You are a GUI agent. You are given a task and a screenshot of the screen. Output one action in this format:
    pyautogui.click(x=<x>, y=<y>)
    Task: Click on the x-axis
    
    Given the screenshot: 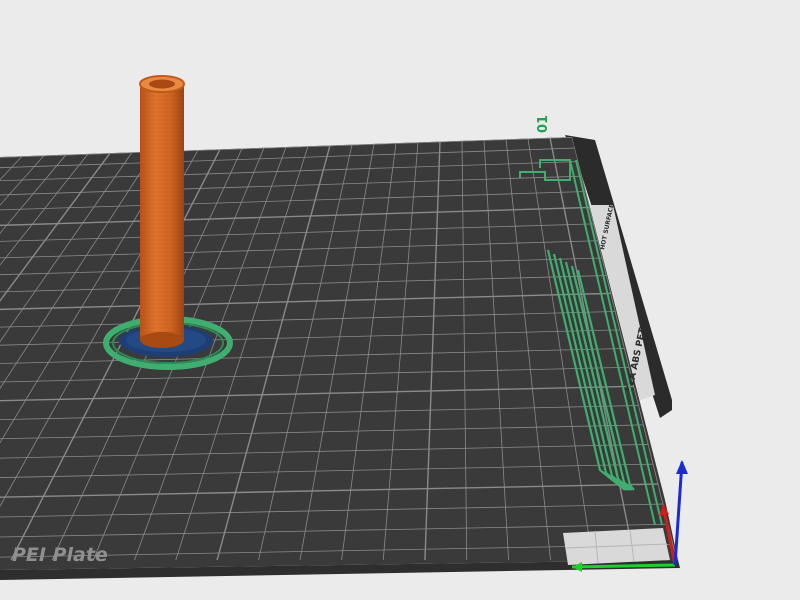 What is the action you would take?
    pyautogui.click(x=623, y=566)
    